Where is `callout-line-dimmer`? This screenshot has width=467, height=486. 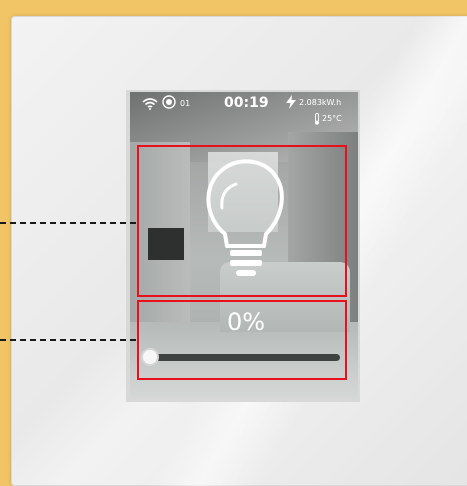 callout-line-dimmer is located at coordinates (68, 340).